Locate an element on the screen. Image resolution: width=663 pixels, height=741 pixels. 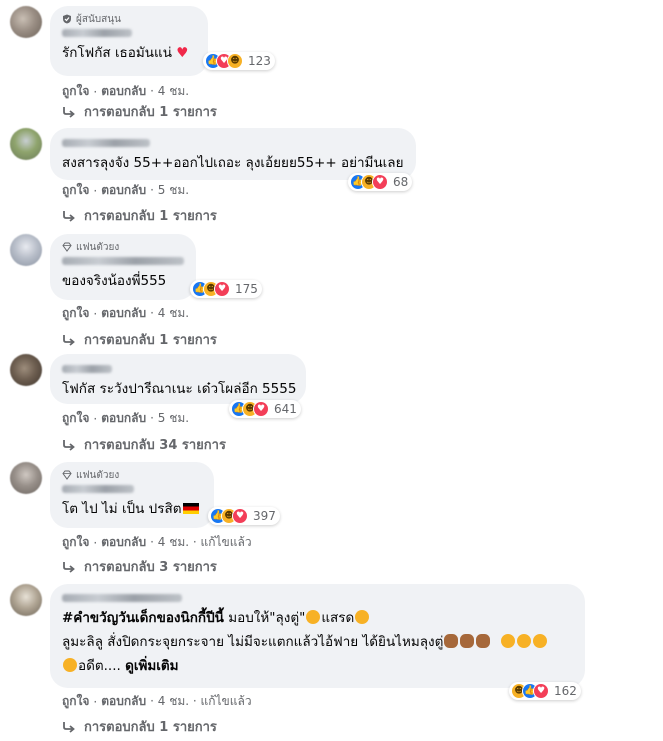
haha-reaction-icon: ☻ is located at coordinates (235, 61).